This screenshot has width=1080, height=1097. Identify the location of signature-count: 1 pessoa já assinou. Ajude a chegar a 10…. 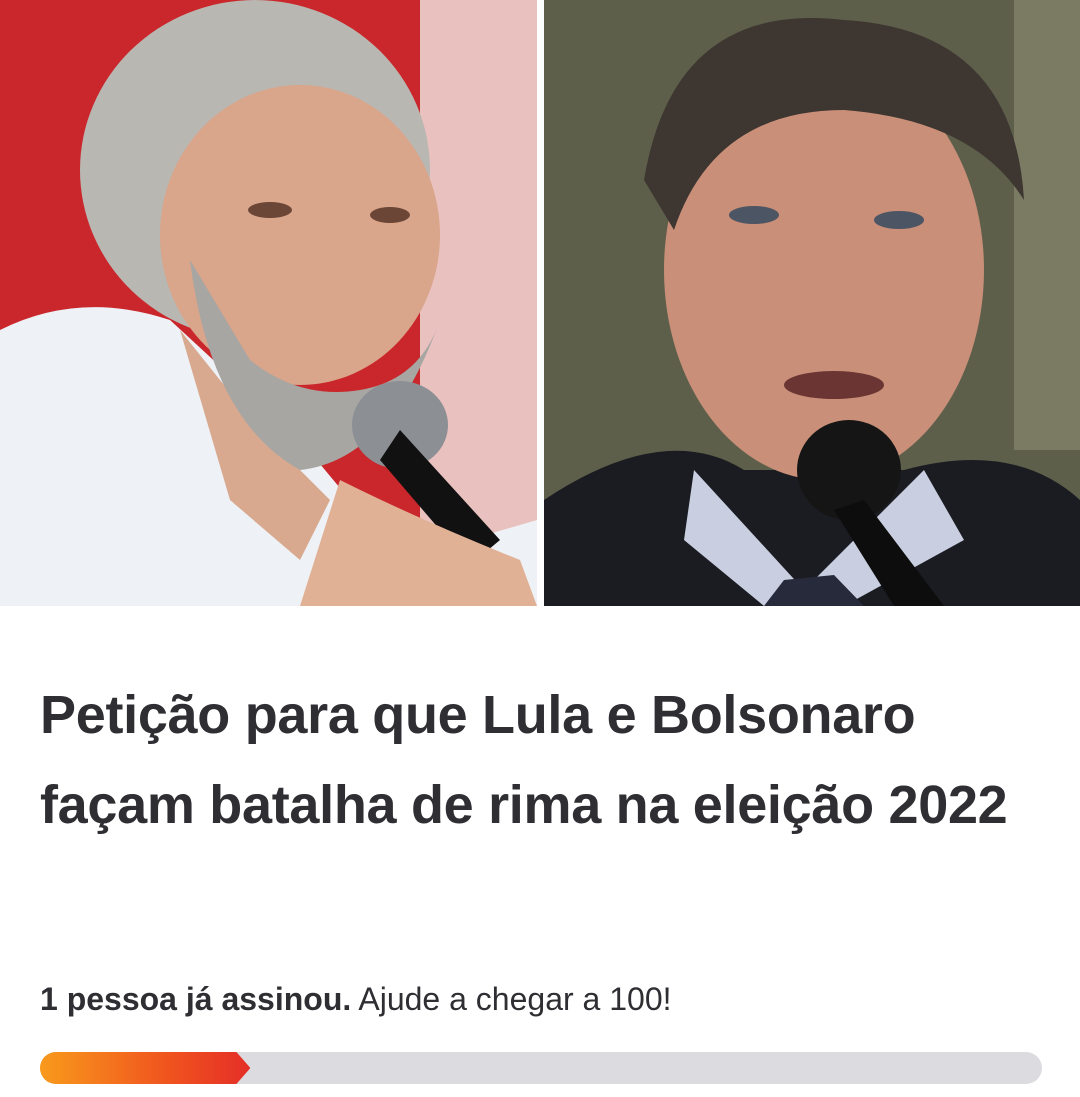
(356, 999).